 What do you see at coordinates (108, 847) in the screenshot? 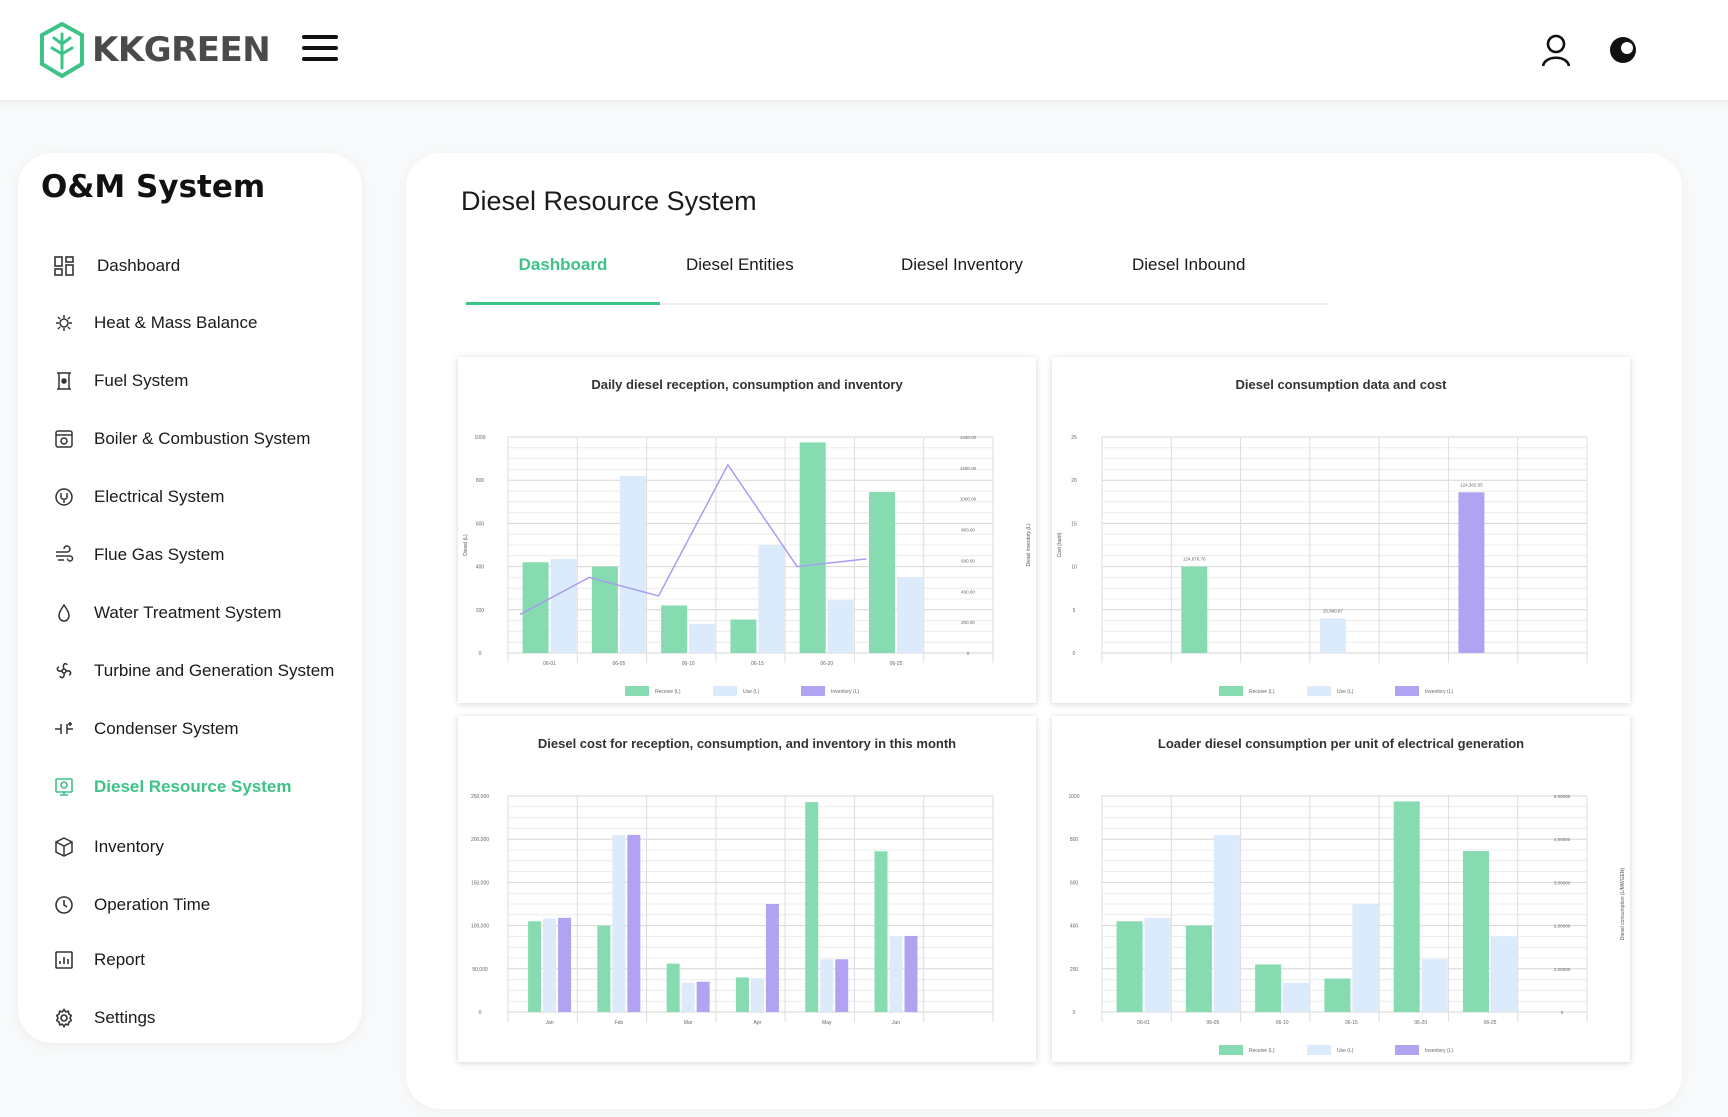
I see `sidebar-item-inventory: Inventory` at bounding box center [108, 847].